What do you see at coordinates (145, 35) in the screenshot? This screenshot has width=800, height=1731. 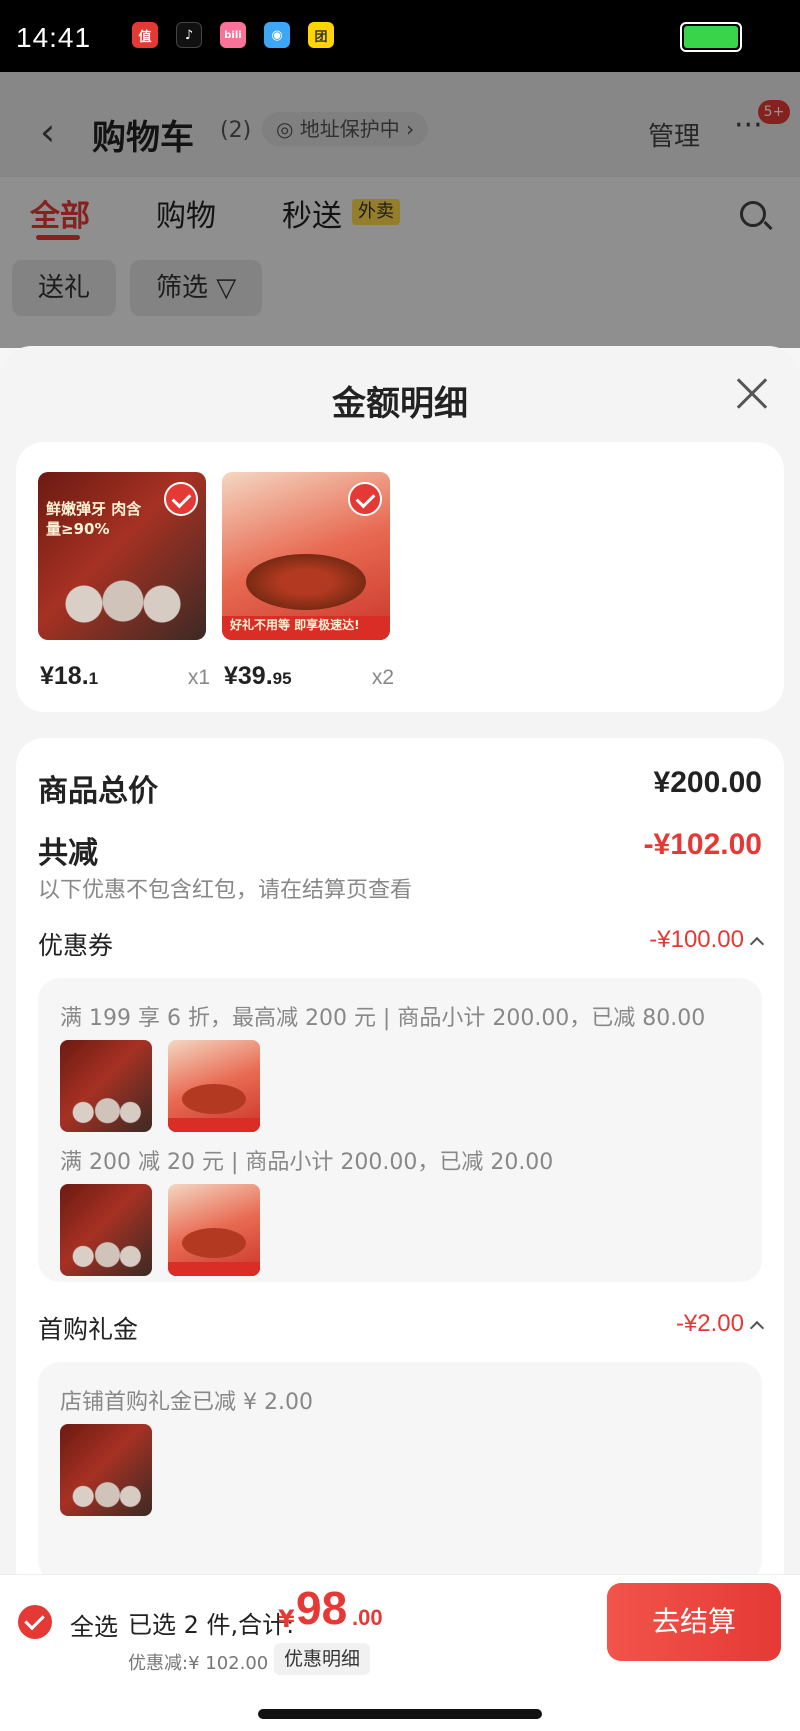 I see `zhi-app-icon: 值` at bounding box center [145, 35].